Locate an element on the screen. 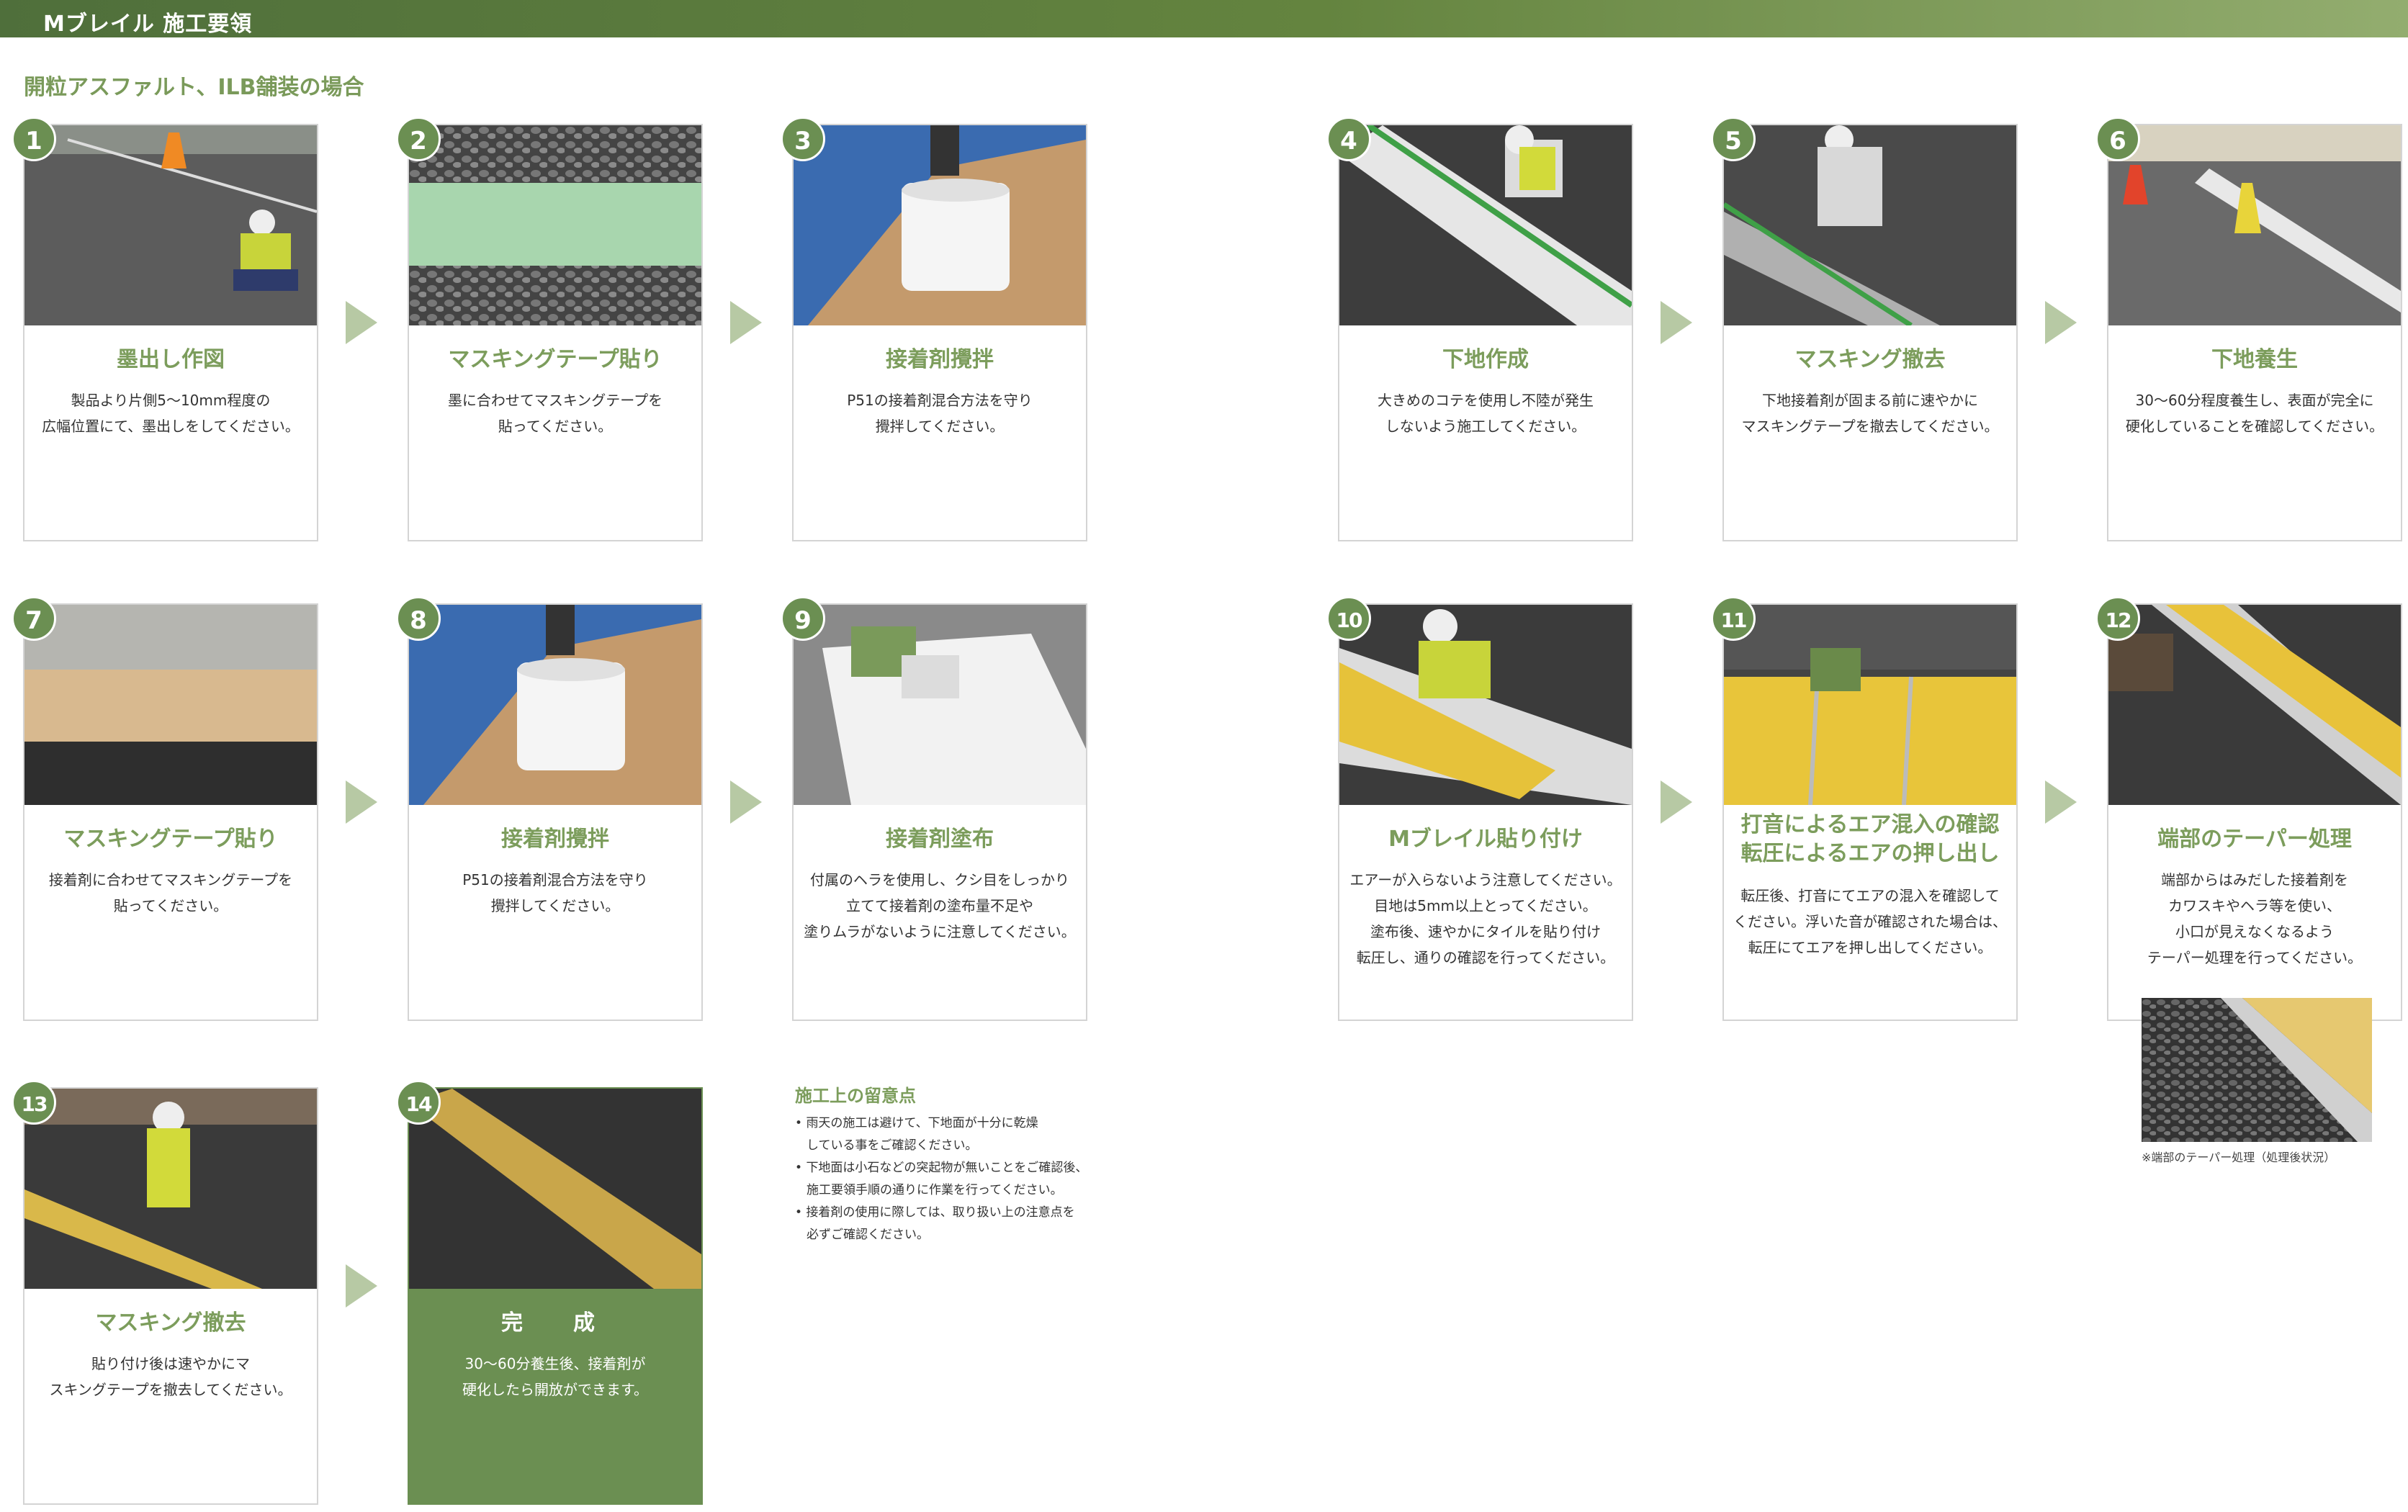 This screenshot has width=2408, height=1512. step-badge-4: 4 is located at coordinates (1349, 139).